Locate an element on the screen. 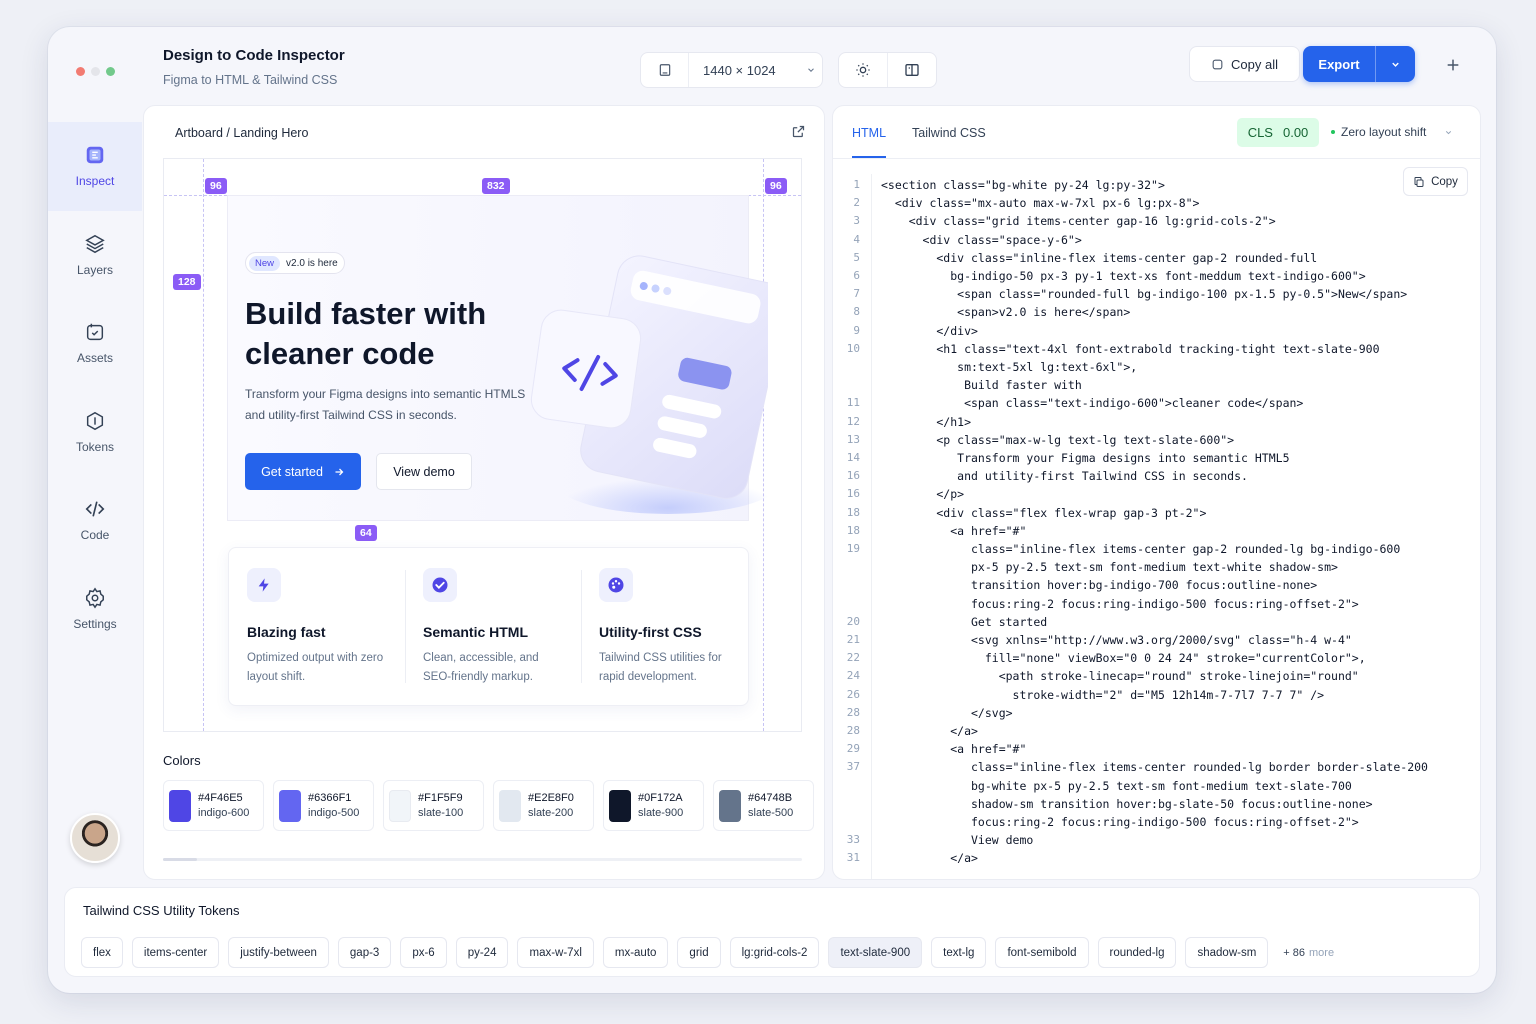  color-name: slate-100 is located at coordinates (441, 813).